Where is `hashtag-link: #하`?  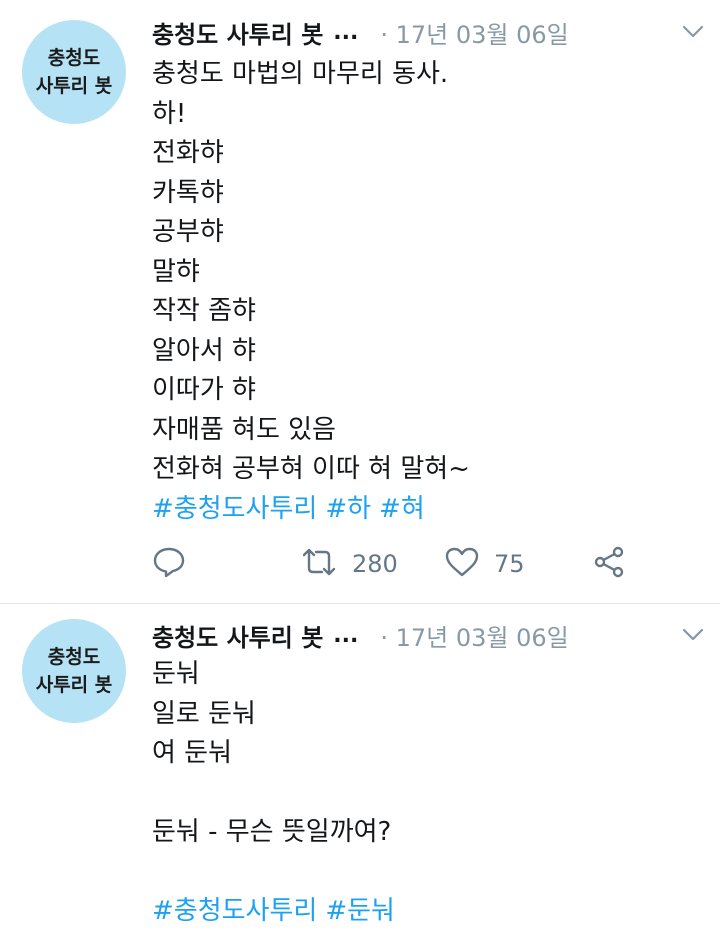 hashtag-link: #하 is located at coordinates (348, 509).